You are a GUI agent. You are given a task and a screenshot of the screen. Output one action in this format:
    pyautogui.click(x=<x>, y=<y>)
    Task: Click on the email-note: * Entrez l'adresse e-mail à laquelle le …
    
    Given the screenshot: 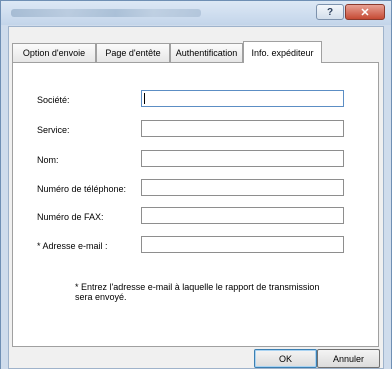 What is the action you would take?
    pyautogui.click(x=197, y=292)
    